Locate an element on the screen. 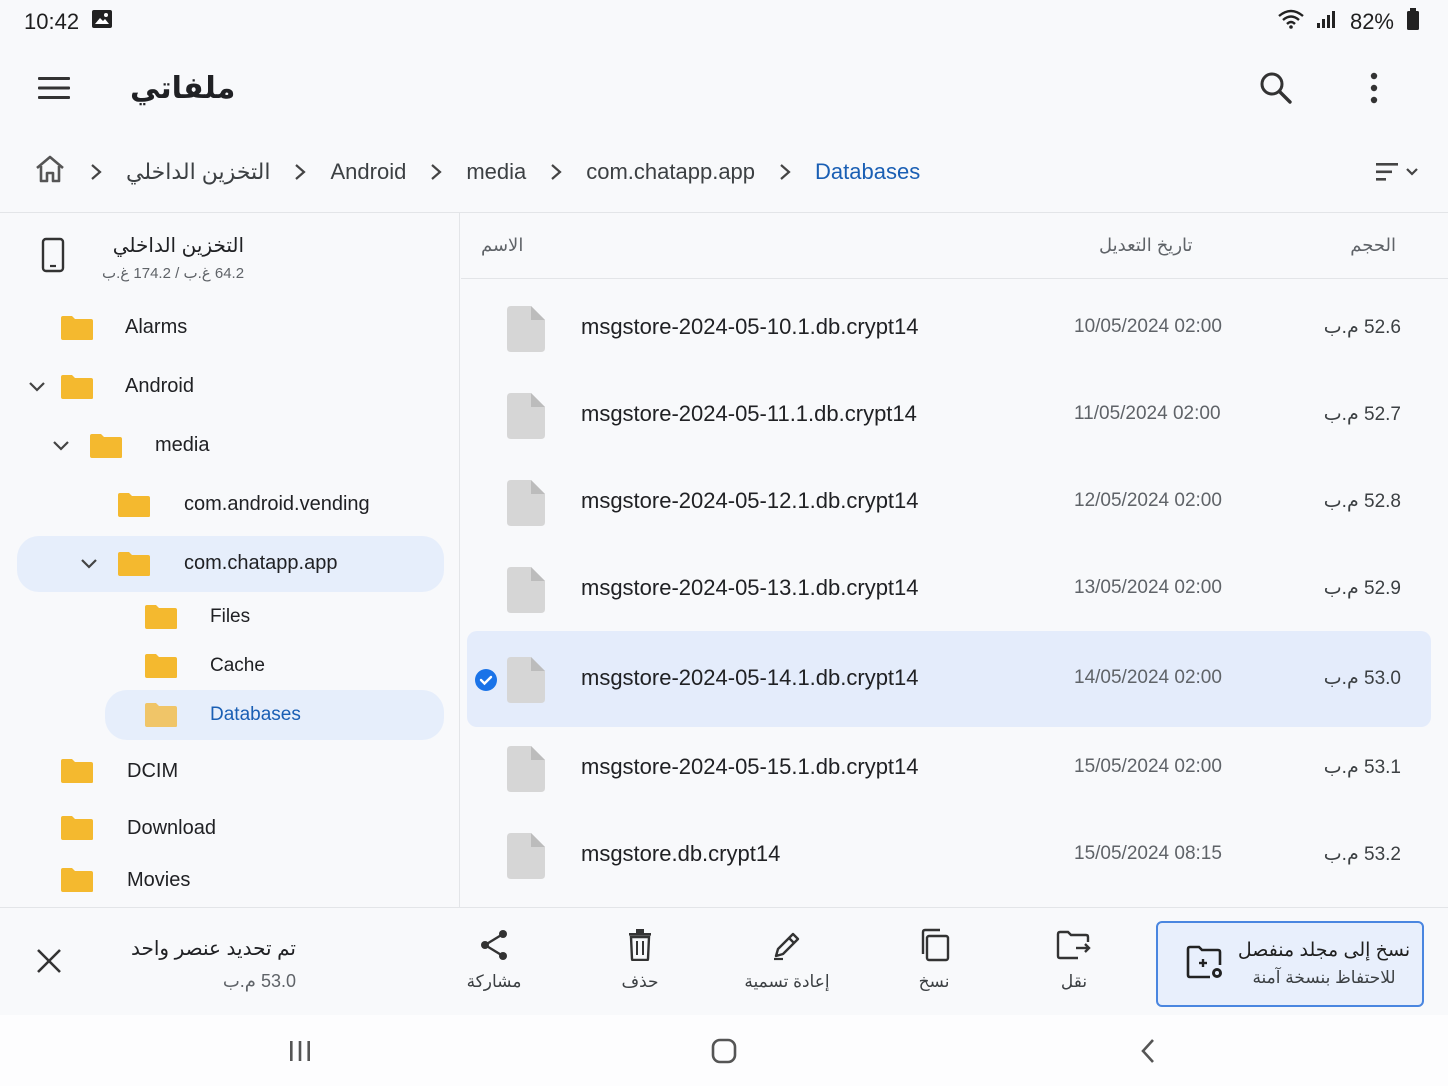  tree-item-alarms: Alarms is located at coordinates (229, 328).